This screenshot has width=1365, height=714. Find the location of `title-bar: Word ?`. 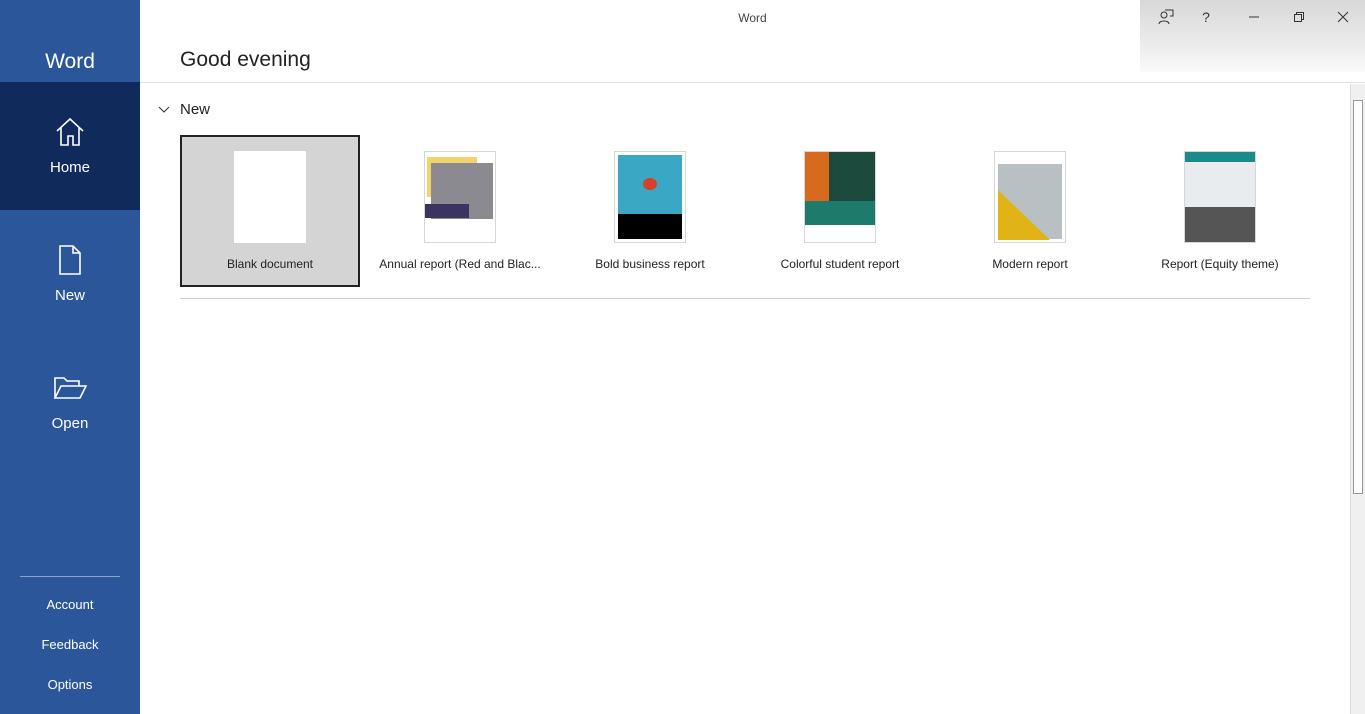

title-bar: Word ? is located at coordinates (752, 36).